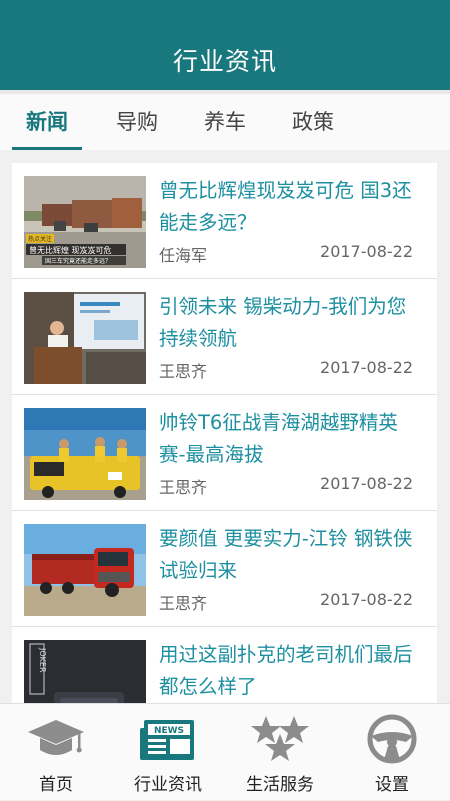  I want to click on thumbnail-caption: 曾无比辉煌 现岌岌可危, so click(70, 250).